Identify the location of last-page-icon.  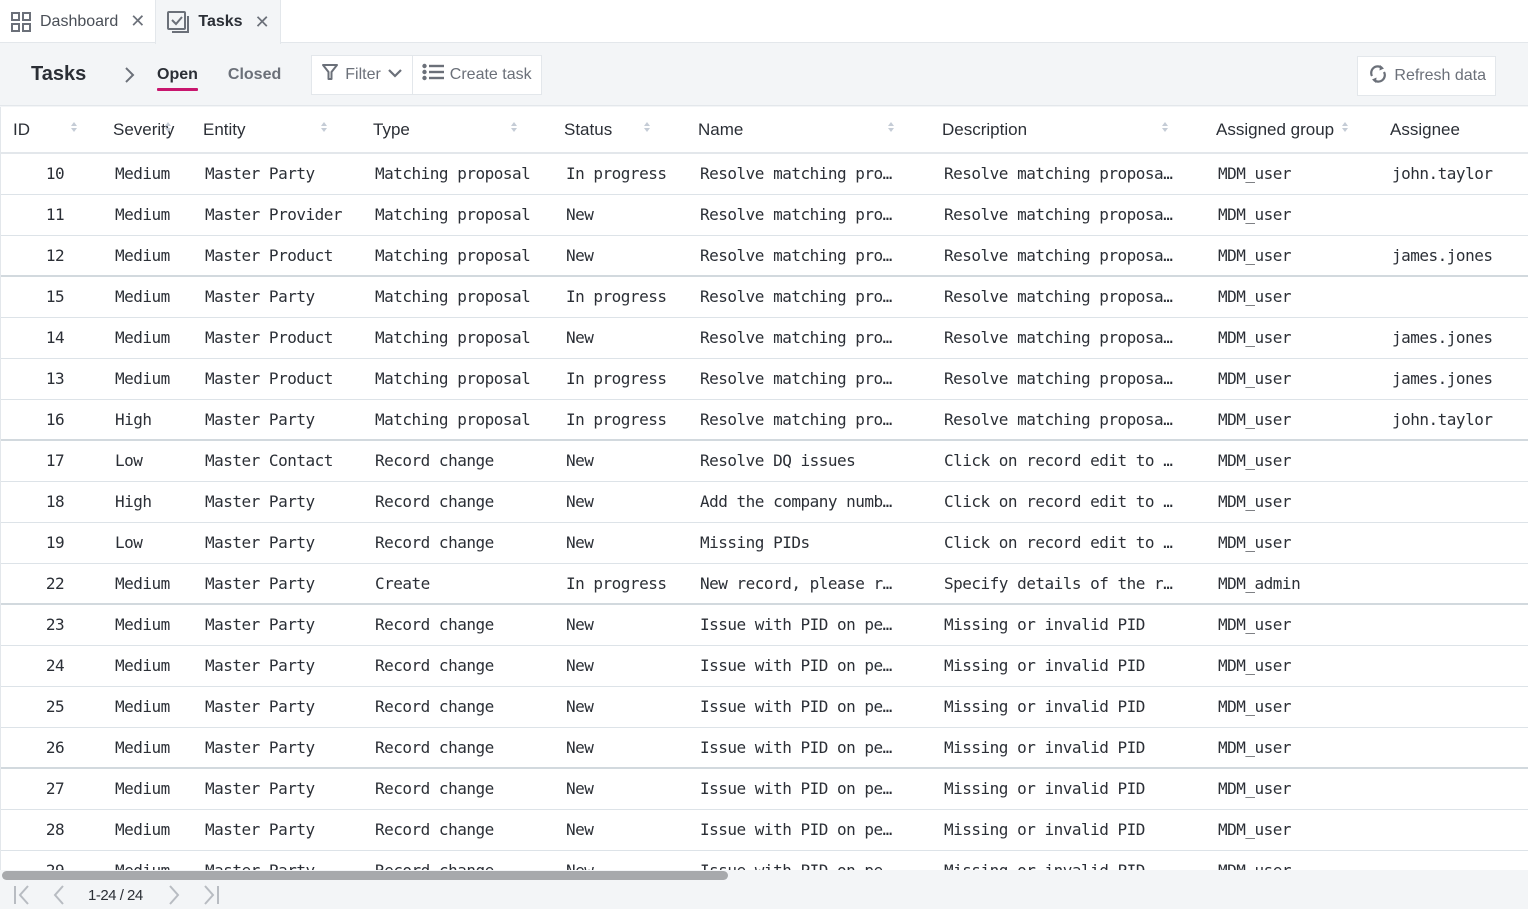
(210, 895).